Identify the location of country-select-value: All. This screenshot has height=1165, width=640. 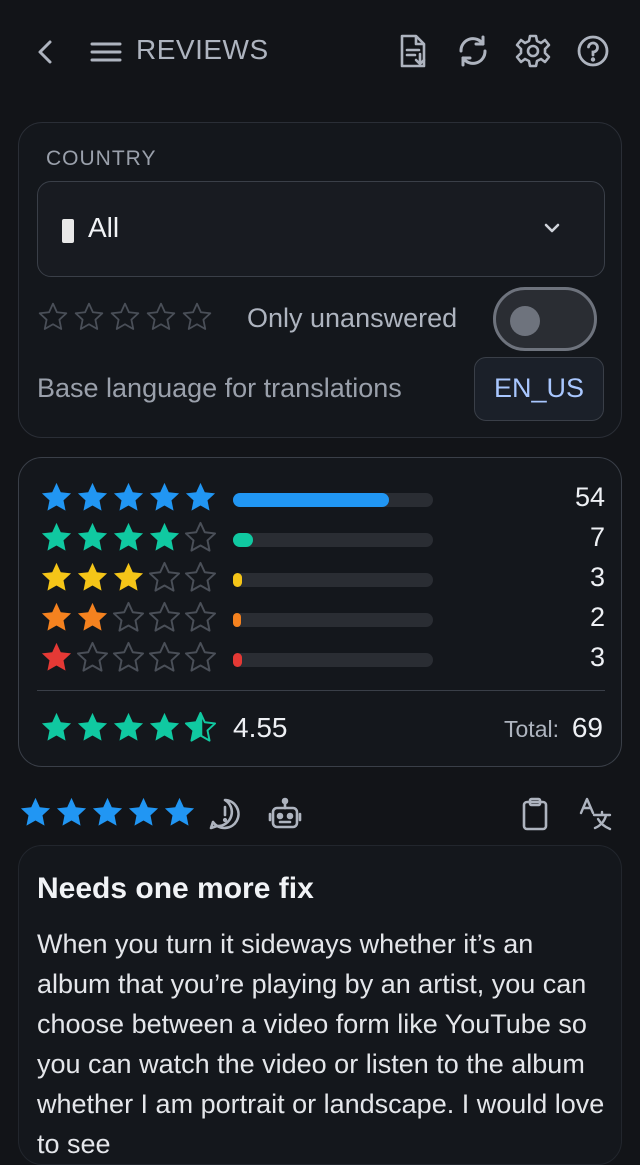
(104, 227).